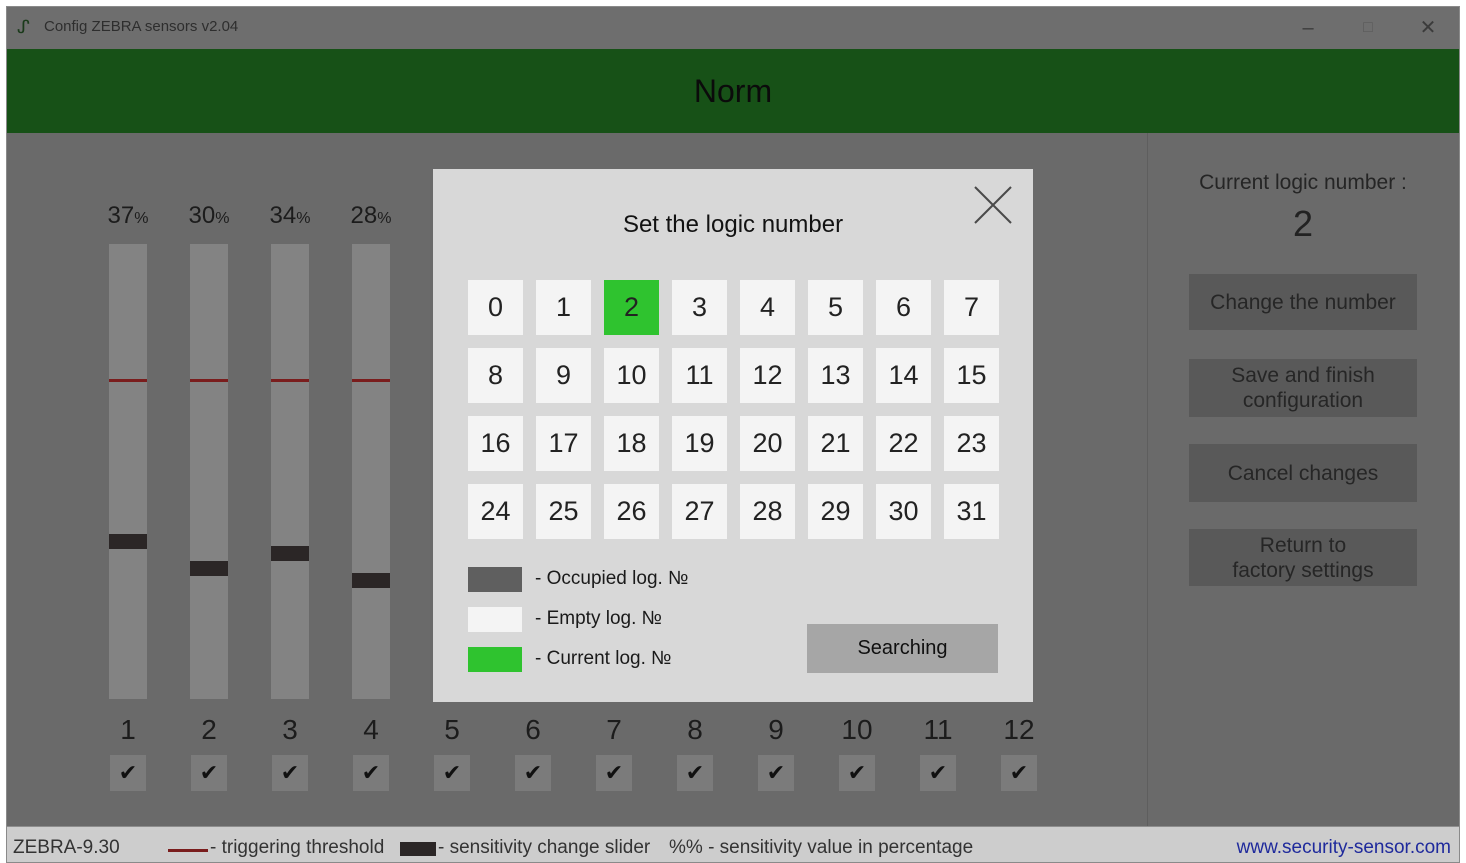 This screenshot has height=863, width=1466. Describe the element at coordinates (733, 28) in the screenshot. I see `title-bar: ᔑ Config ZEBRA sensors v2.04 – □ ✕` at that location.